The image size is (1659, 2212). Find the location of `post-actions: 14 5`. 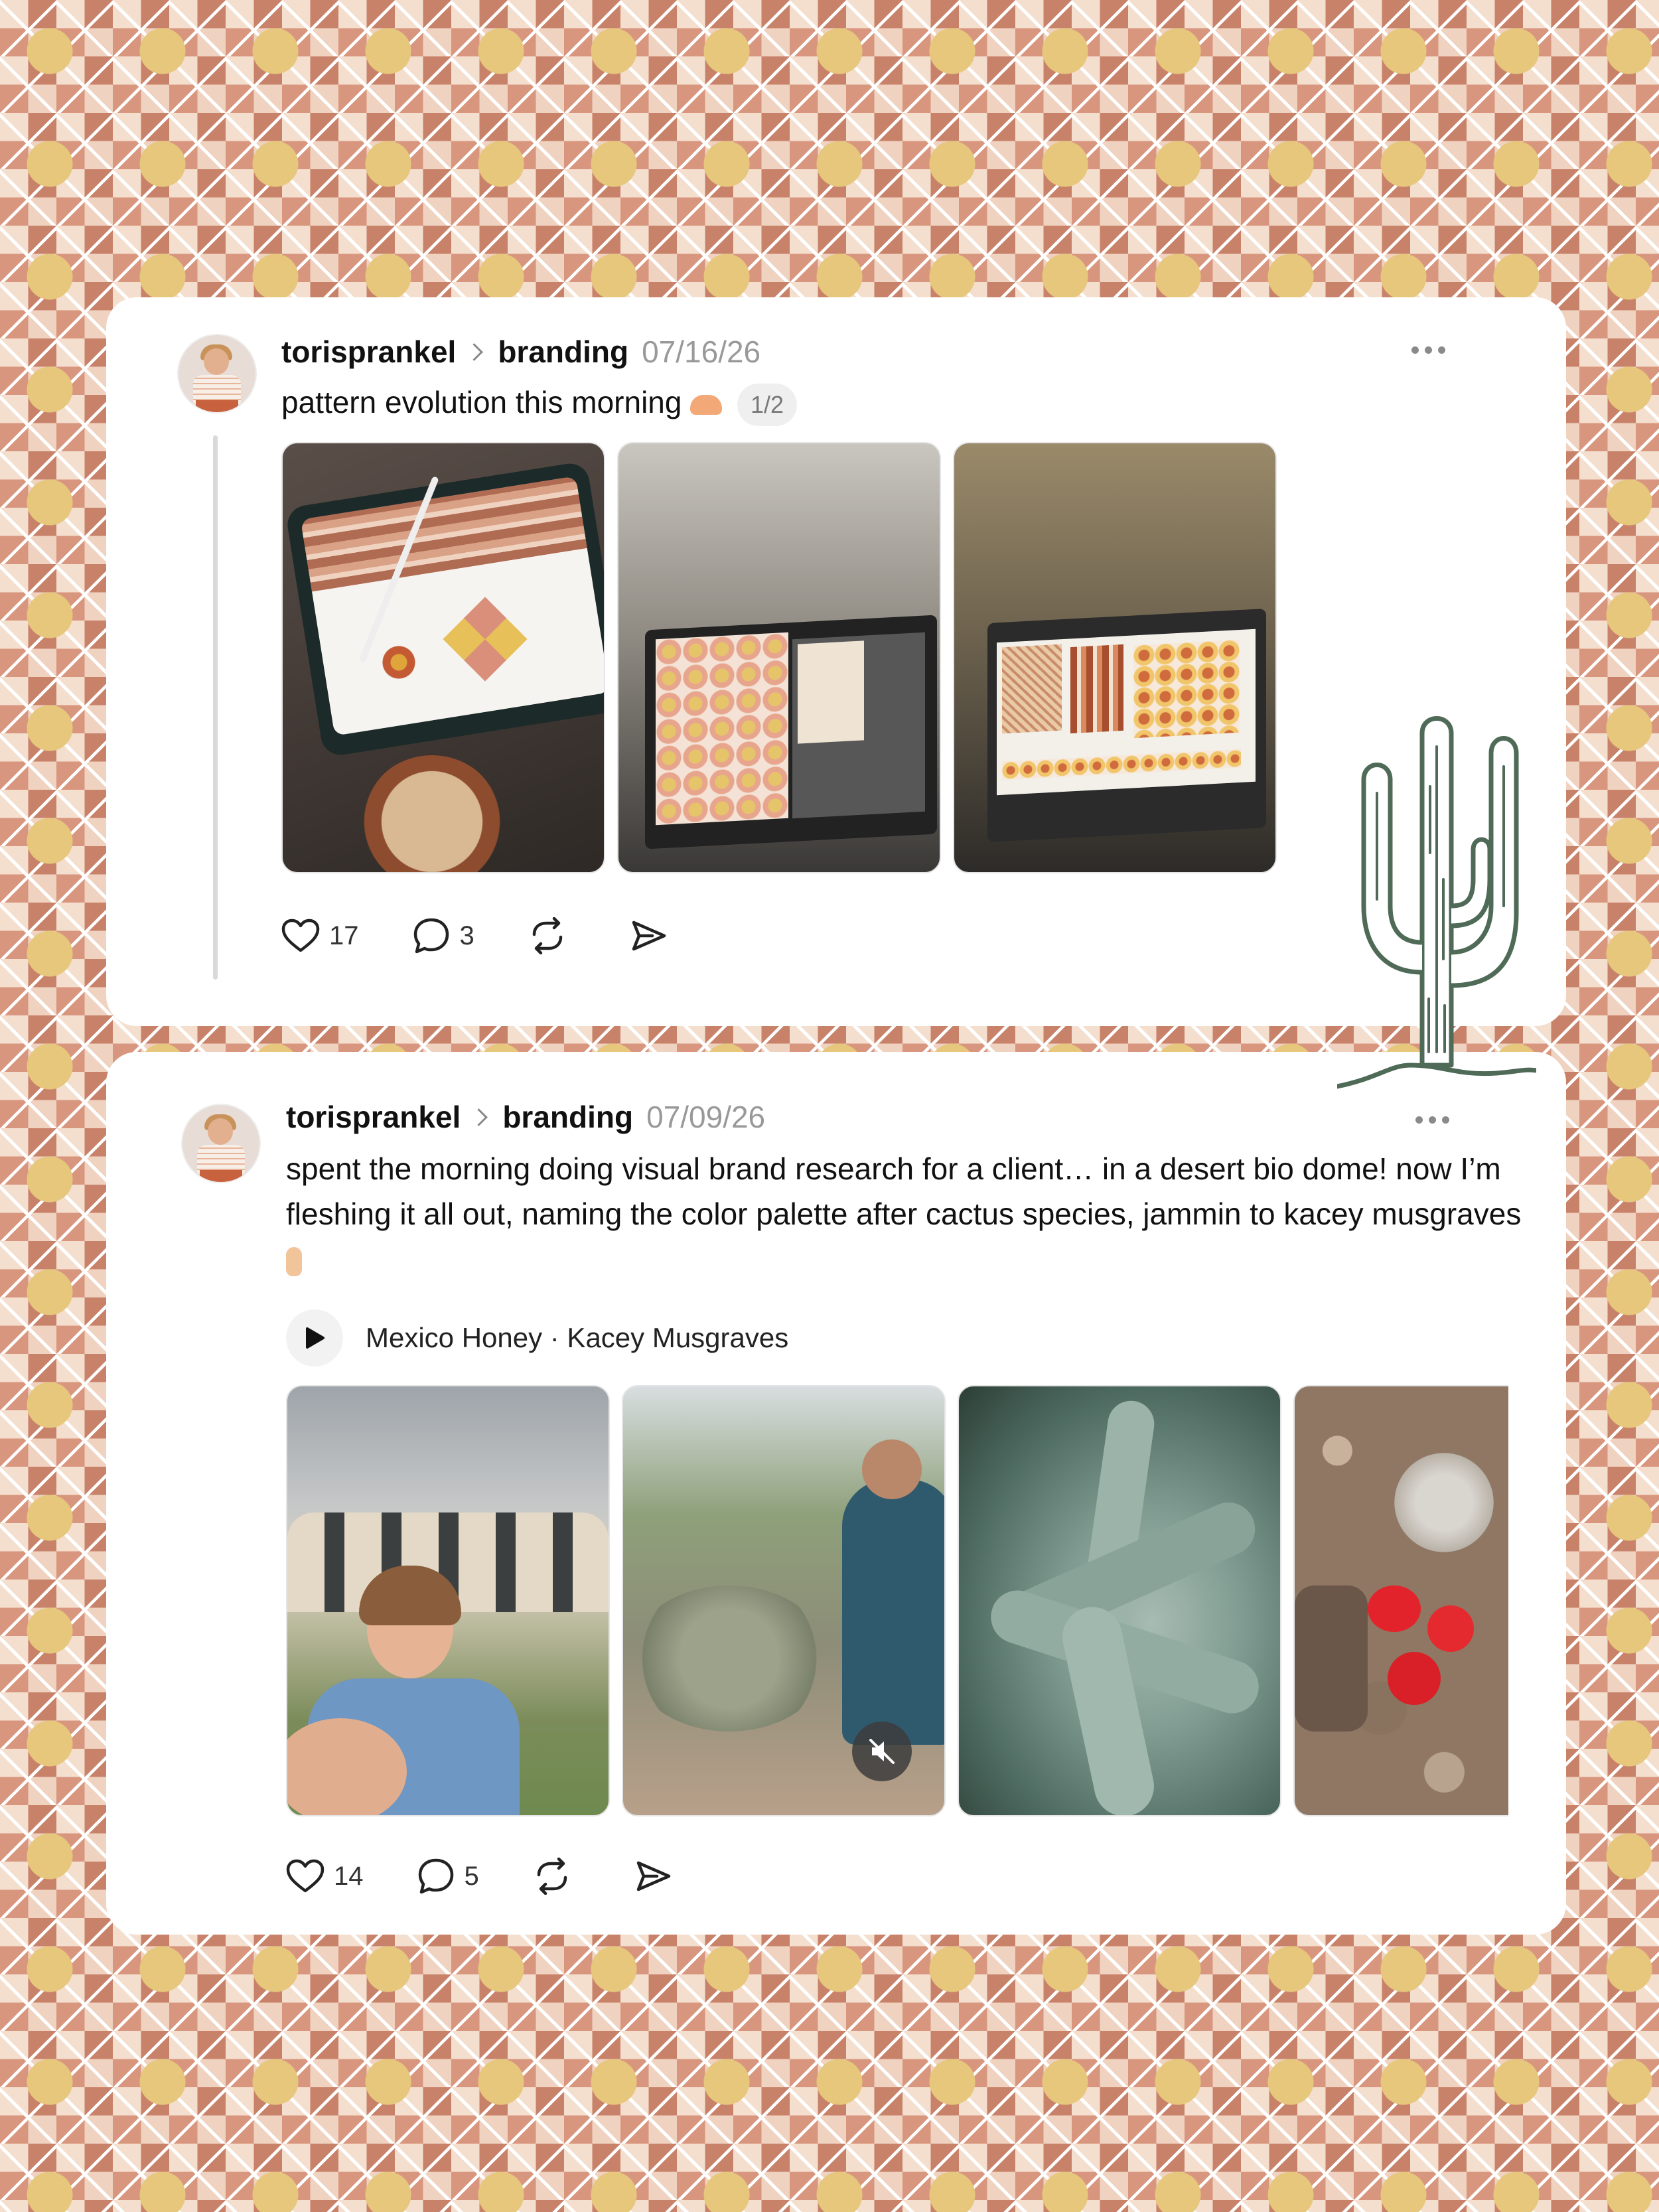

post-actions: 14 5 is located at coordinates (510, 1876).